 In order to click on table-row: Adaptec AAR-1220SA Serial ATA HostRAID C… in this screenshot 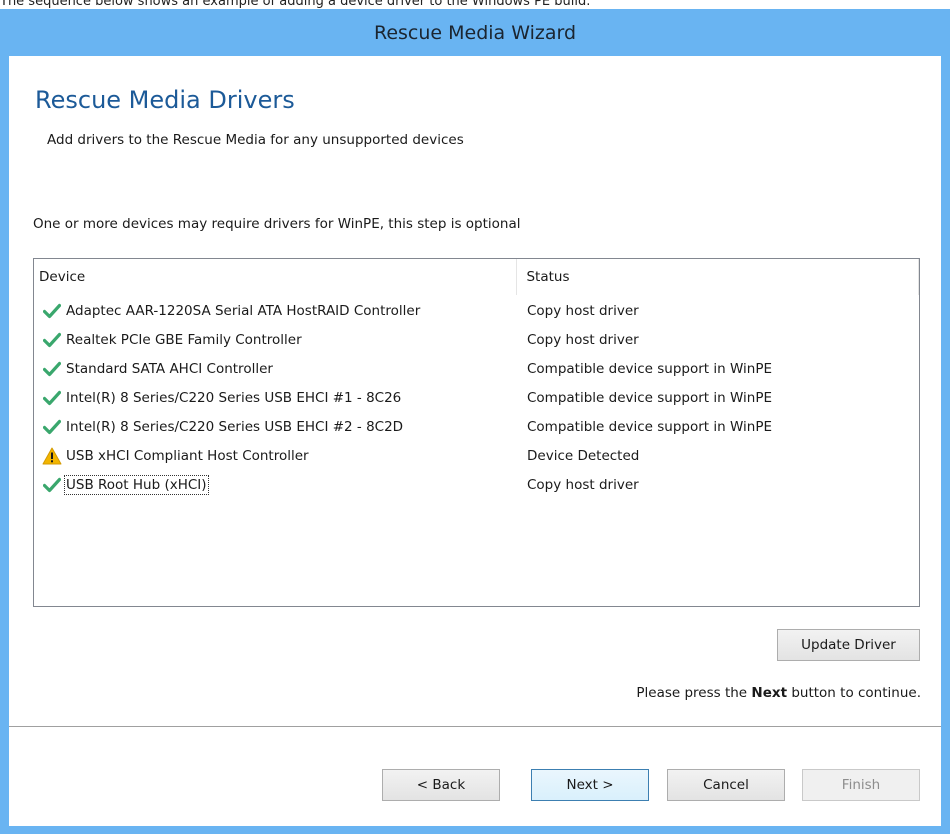, I will do `click(476, 310)`.